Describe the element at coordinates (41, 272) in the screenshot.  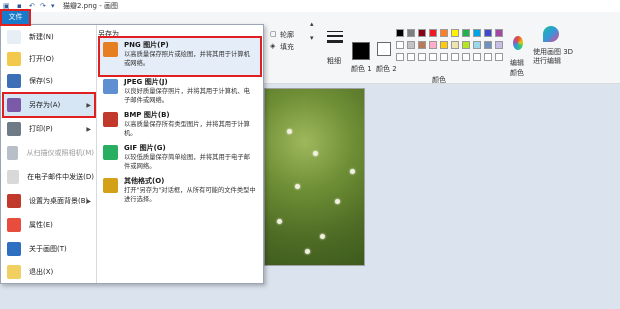
I see `menu-item-label: 退出(X)` at that location.